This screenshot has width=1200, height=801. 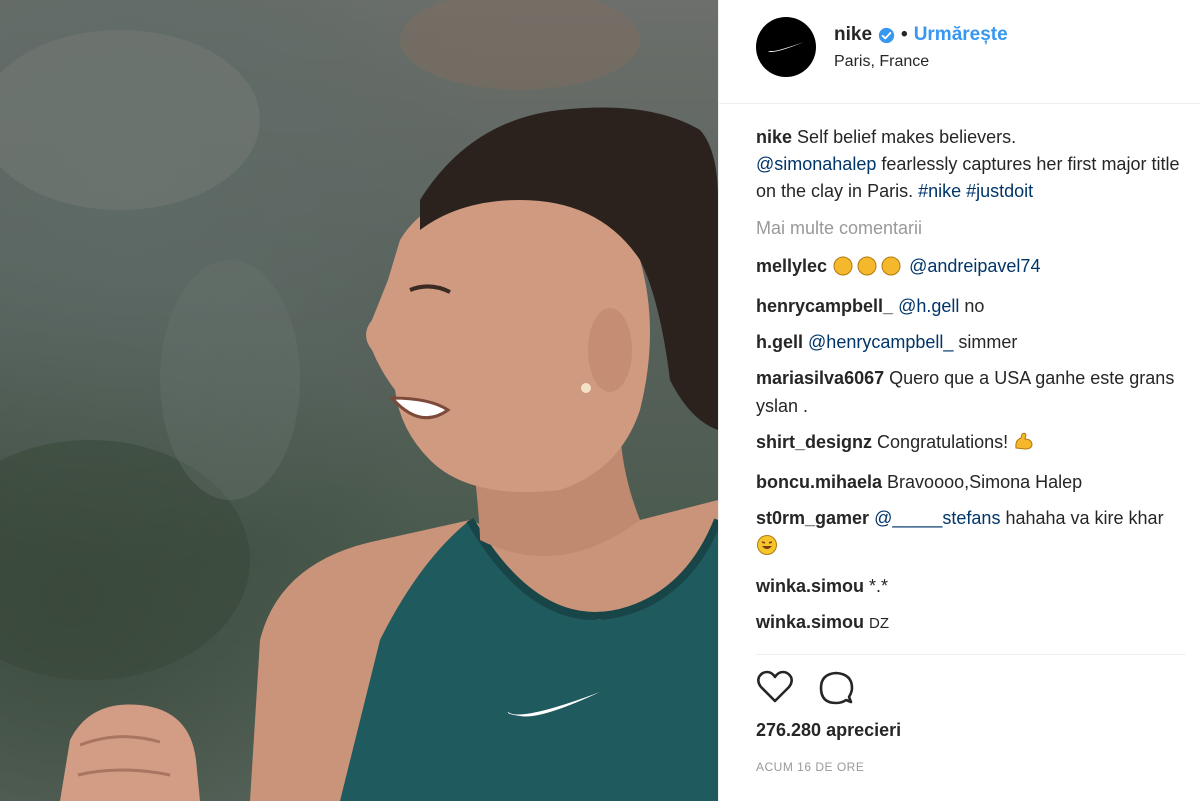 What do you see at coordinates (974, 266) in the screenshot?
I see `comment-mention: @andreipavel74` at bounding box center [974, 266].